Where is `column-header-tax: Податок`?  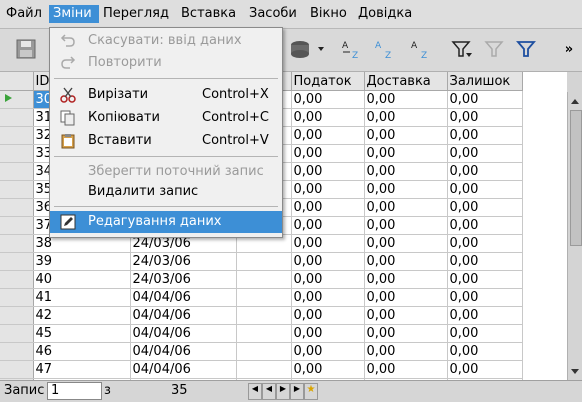 column-header-tax: Податок is located at coordinates (328, 81).